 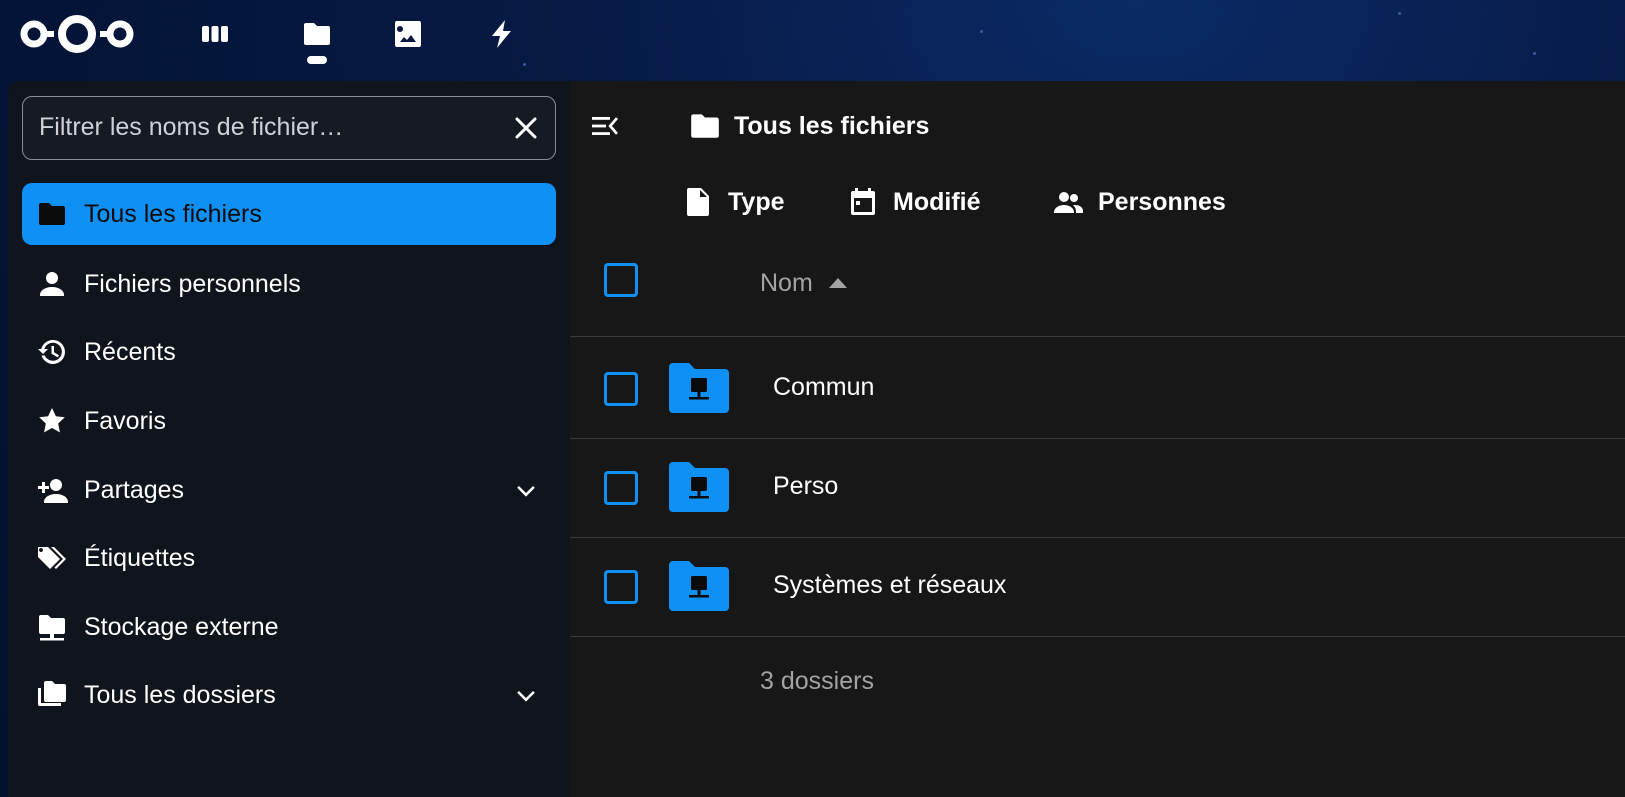 What do you see at coordinates (52, 490) in the screenshot?
I see `share-user-icon` at bounding box center [52, 490].